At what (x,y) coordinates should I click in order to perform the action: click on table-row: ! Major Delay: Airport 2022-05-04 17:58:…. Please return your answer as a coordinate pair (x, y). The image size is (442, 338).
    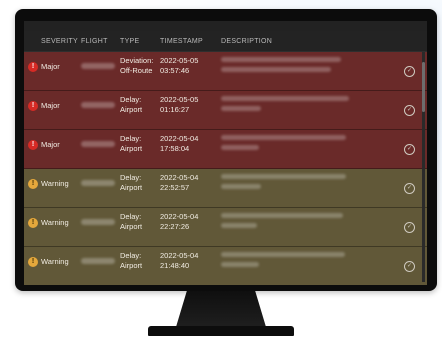
    Looking at the image, I should click on (225, 149).